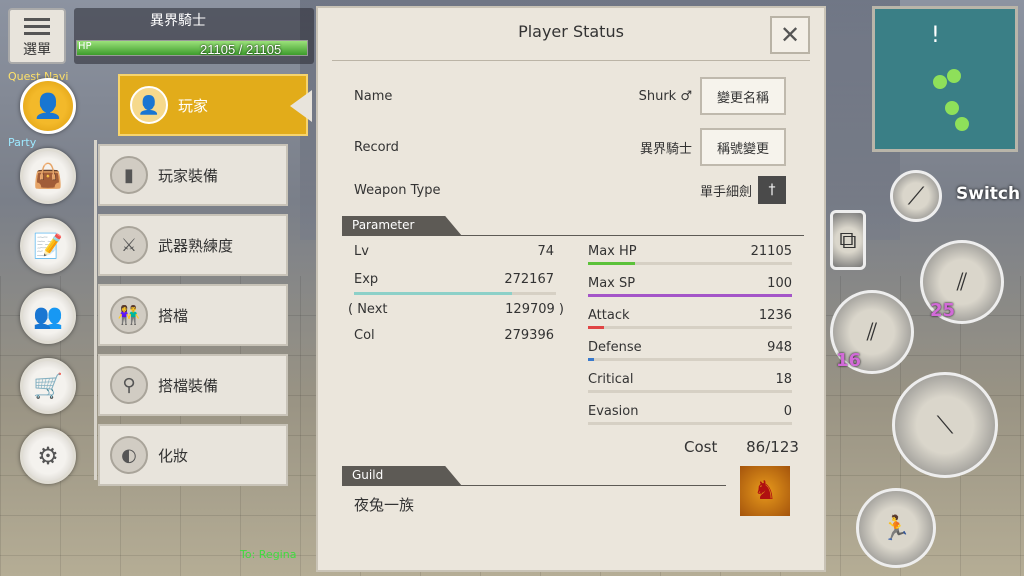 This screenshot has height=576, width=1024. What do you see at coordinates (95, 310) in the screenshot?
I see `menu-connector-line` at bounding box center [95, 310].